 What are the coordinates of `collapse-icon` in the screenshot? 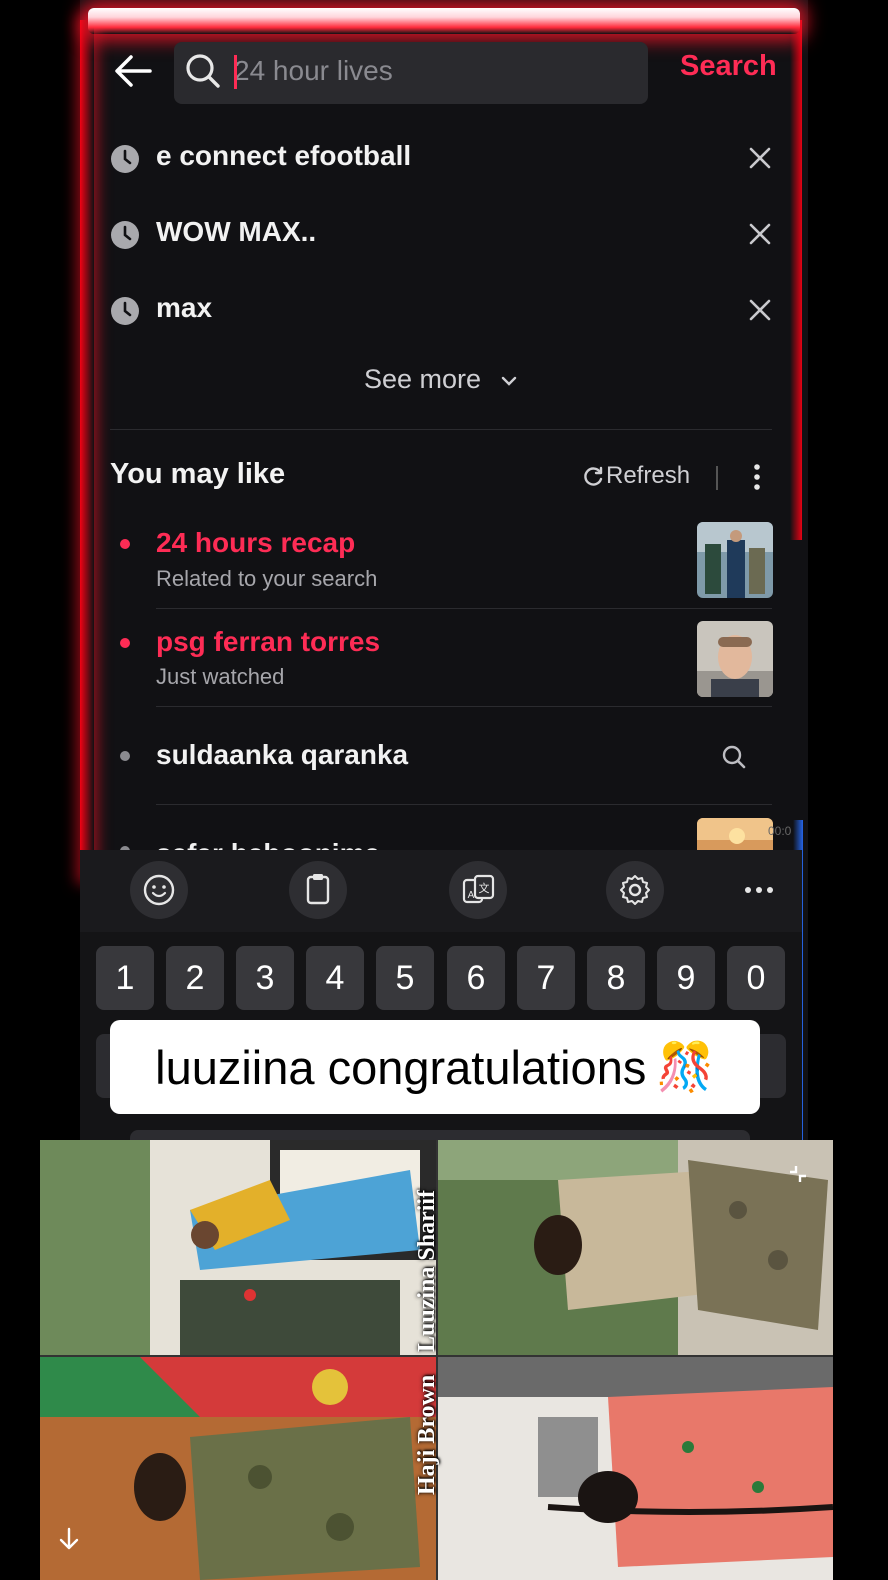 It's located at (798, 1174).